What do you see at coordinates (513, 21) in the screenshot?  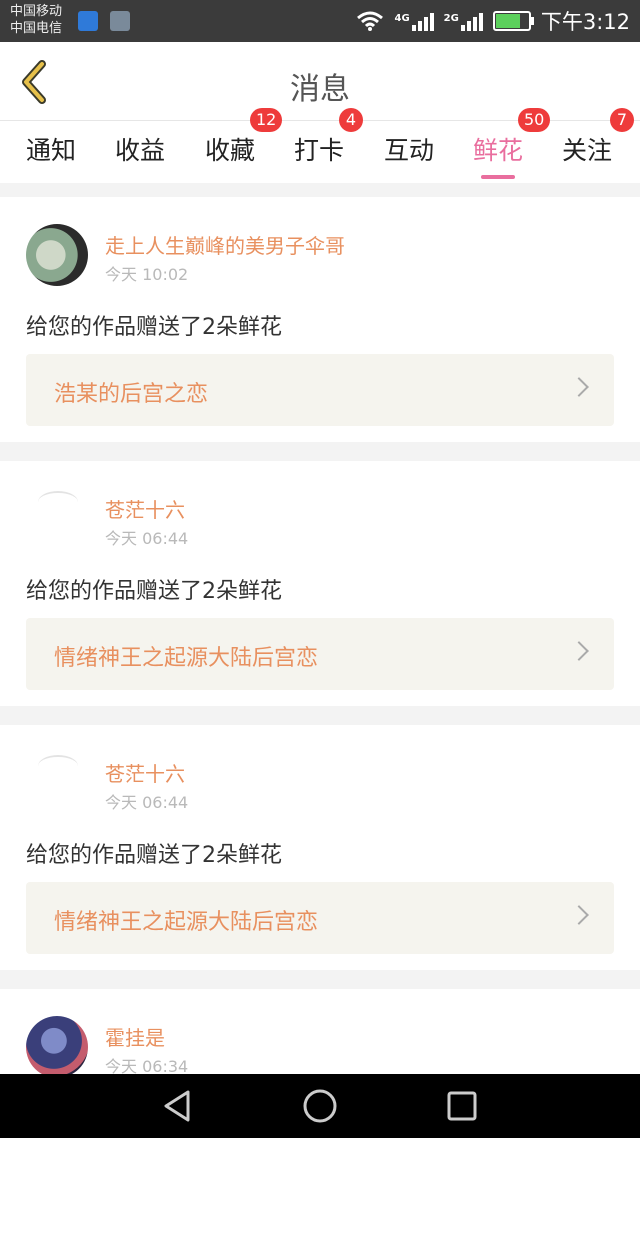 I see `battery-icon` at bounding box center [513, 21].